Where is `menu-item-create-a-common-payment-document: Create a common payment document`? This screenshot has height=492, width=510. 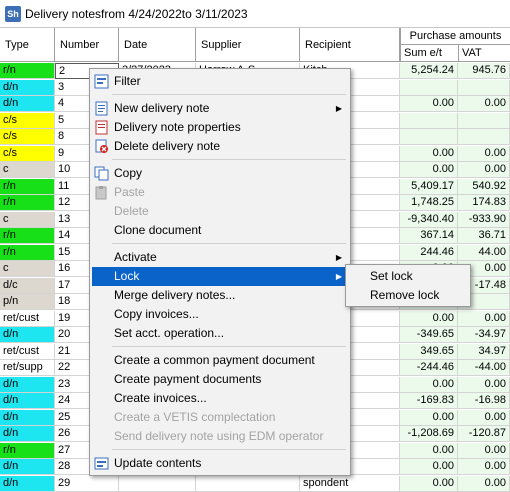
menu-item-create-a-common-payment-document: Create a common payment document is located at coordinates (220, 360).